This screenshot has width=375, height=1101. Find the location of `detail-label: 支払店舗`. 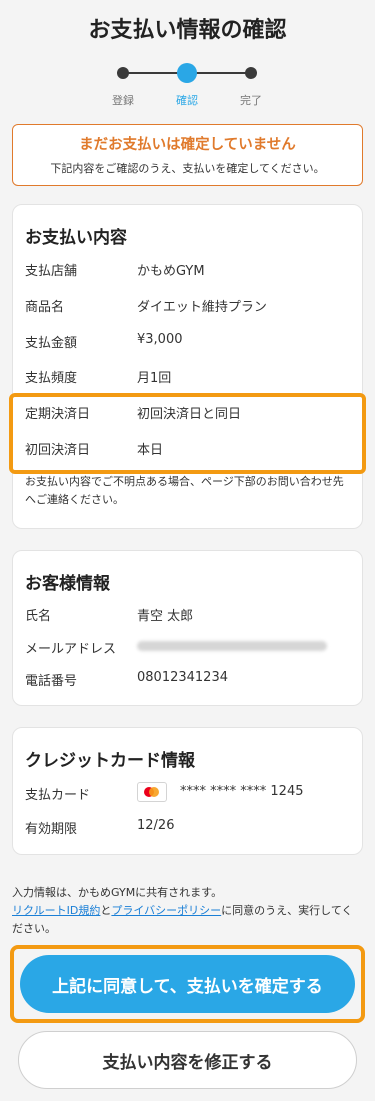

detail-label: 支払店舗 is located at coordinates (51, 271).